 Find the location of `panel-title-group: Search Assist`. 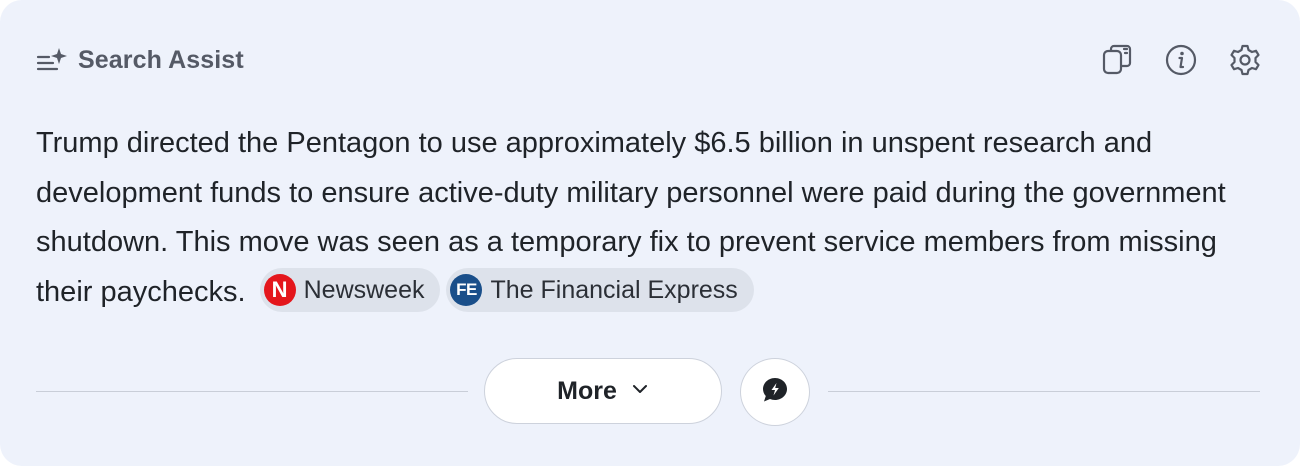

panel-title-group: Search Assist is located at coordinates (140, 60).